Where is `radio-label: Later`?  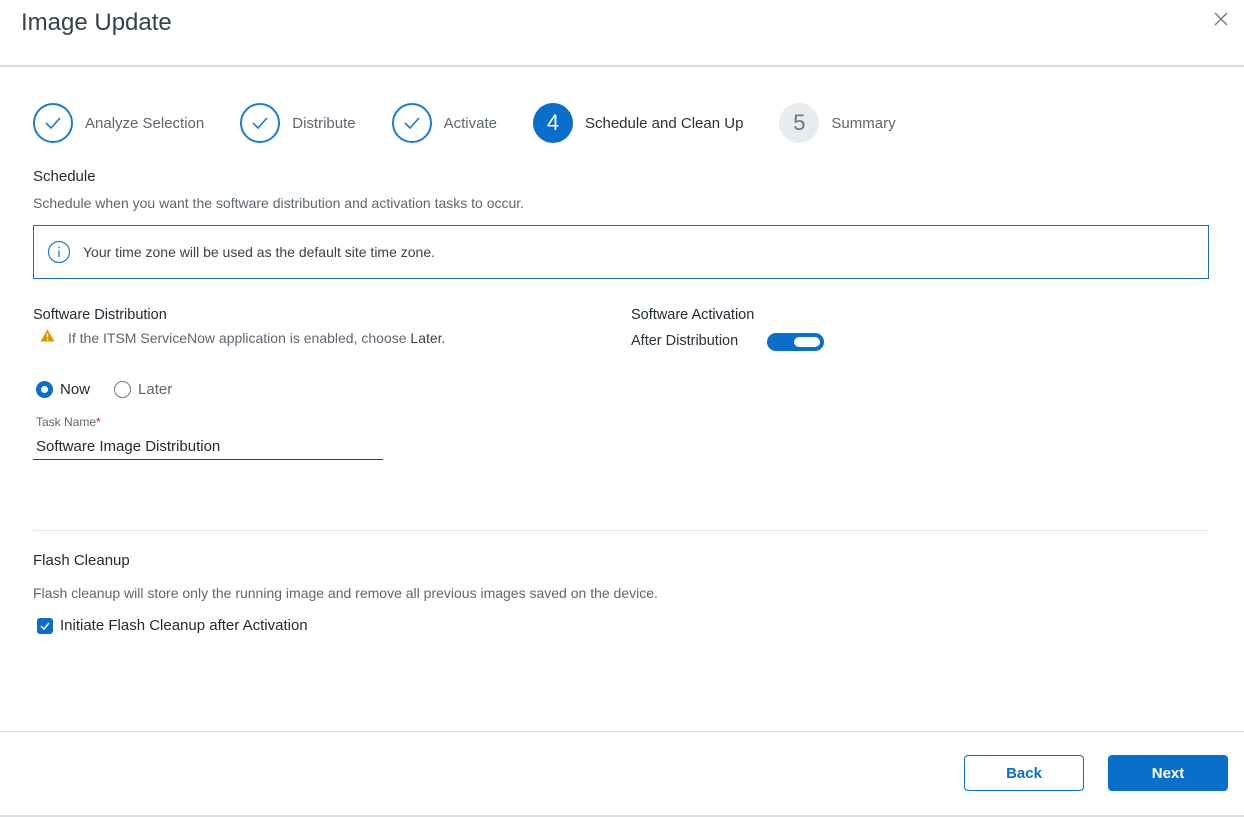 radio-label: Later is located at coordinates (155, 389).